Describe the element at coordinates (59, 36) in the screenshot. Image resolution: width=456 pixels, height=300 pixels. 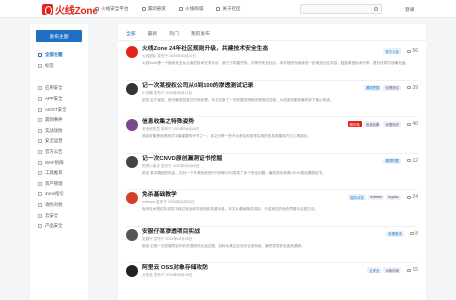
I see `publish-topic-button: 发布主题` at that location.